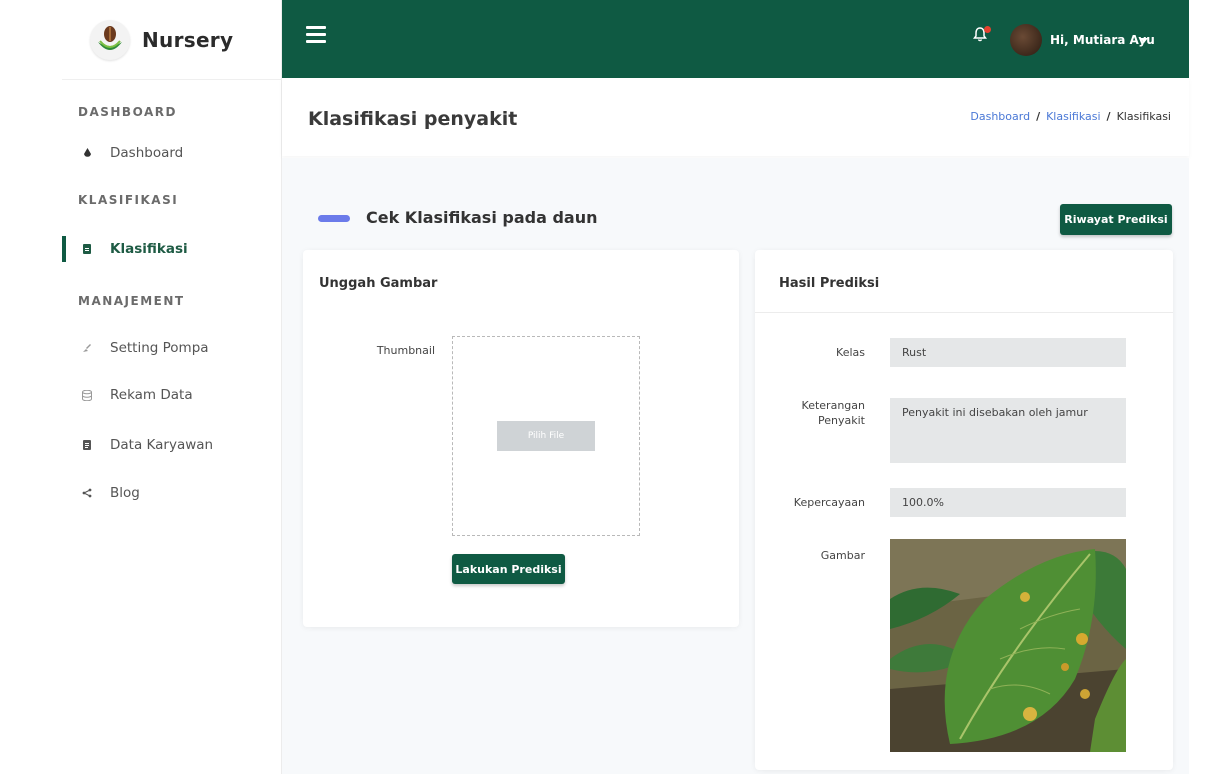  I want to click on sidebar-item-blog: Blog, so click(171, 493).